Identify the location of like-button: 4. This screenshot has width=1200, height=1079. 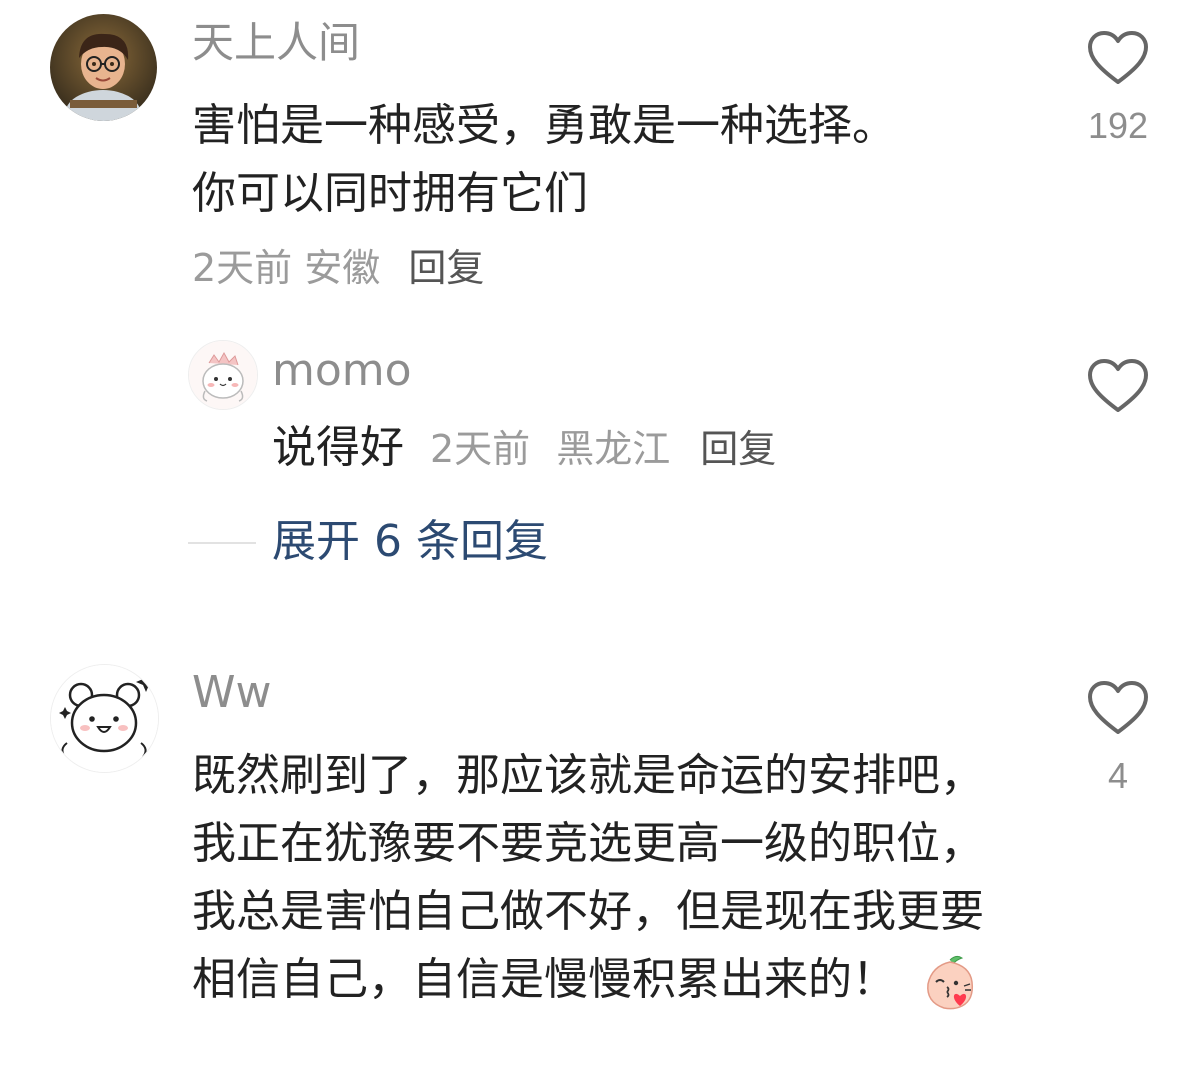
(1118, 739).